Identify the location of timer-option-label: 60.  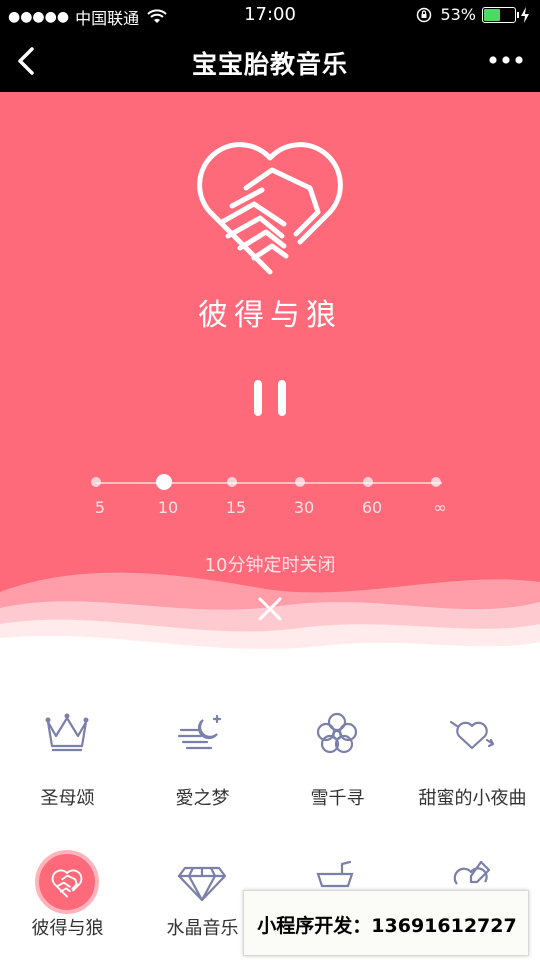
(372, 507).